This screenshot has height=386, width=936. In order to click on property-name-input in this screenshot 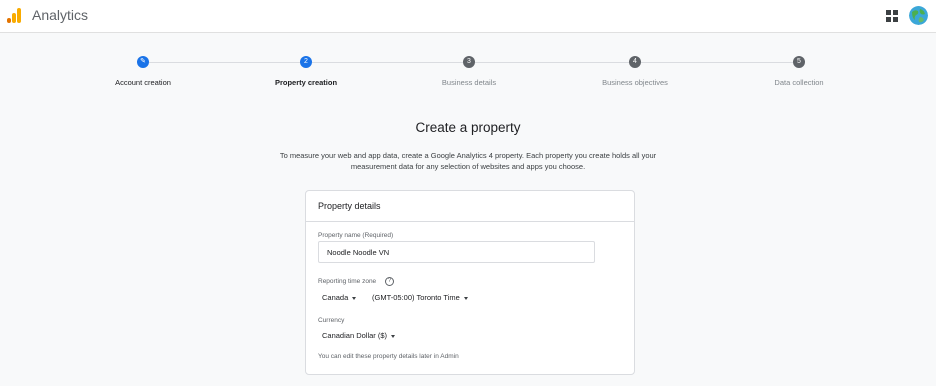, I will do `click(456, 252)`.